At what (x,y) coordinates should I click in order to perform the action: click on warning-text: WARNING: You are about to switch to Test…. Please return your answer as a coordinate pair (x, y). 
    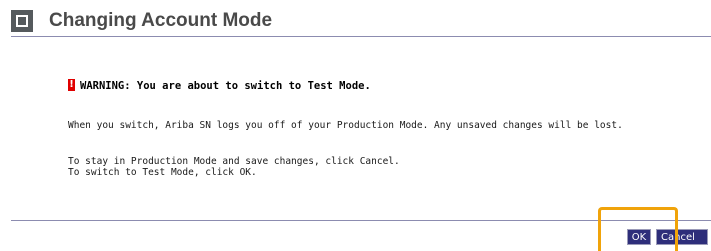
    Looking at the image, I should click on (225, 86).